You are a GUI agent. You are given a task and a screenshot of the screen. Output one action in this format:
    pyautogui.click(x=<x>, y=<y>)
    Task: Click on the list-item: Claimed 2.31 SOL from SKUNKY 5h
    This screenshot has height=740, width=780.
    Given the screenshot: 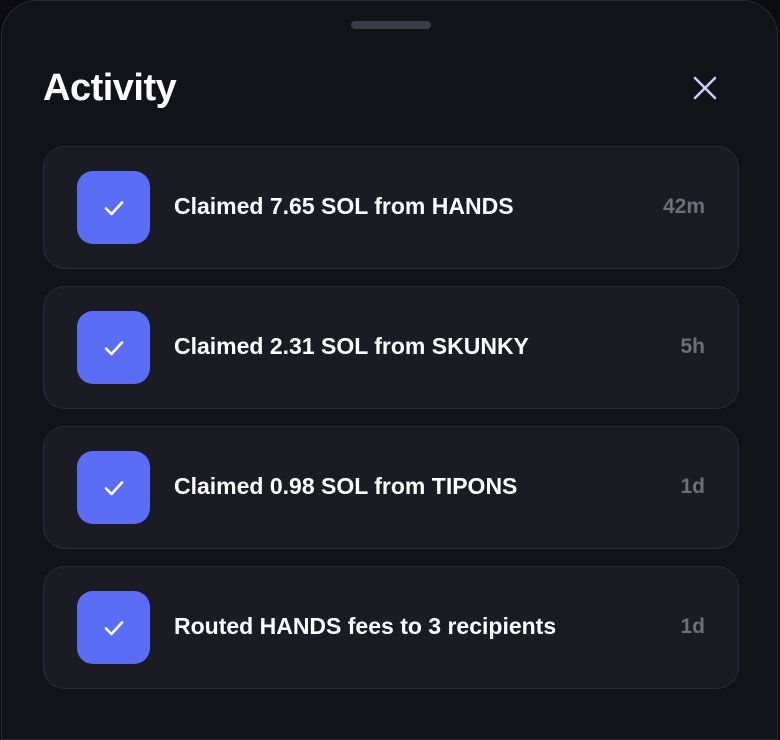 What is the action you would take?
    pyautogui.click(x=391, y=347)
    